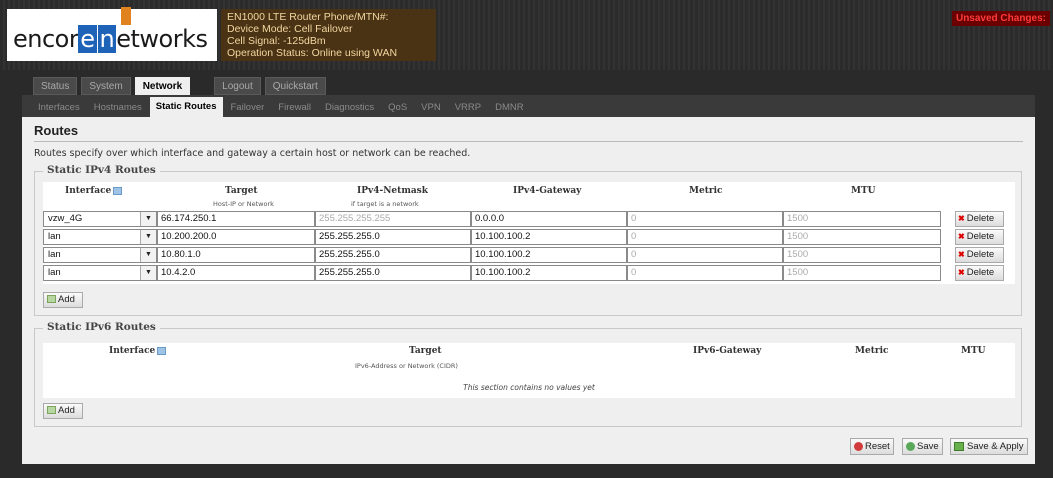 This screenshot has width=1053, height=478. Describe the element at coordinates (872, 446) in the screenshot. I see `reset-button: Reset` at that location.